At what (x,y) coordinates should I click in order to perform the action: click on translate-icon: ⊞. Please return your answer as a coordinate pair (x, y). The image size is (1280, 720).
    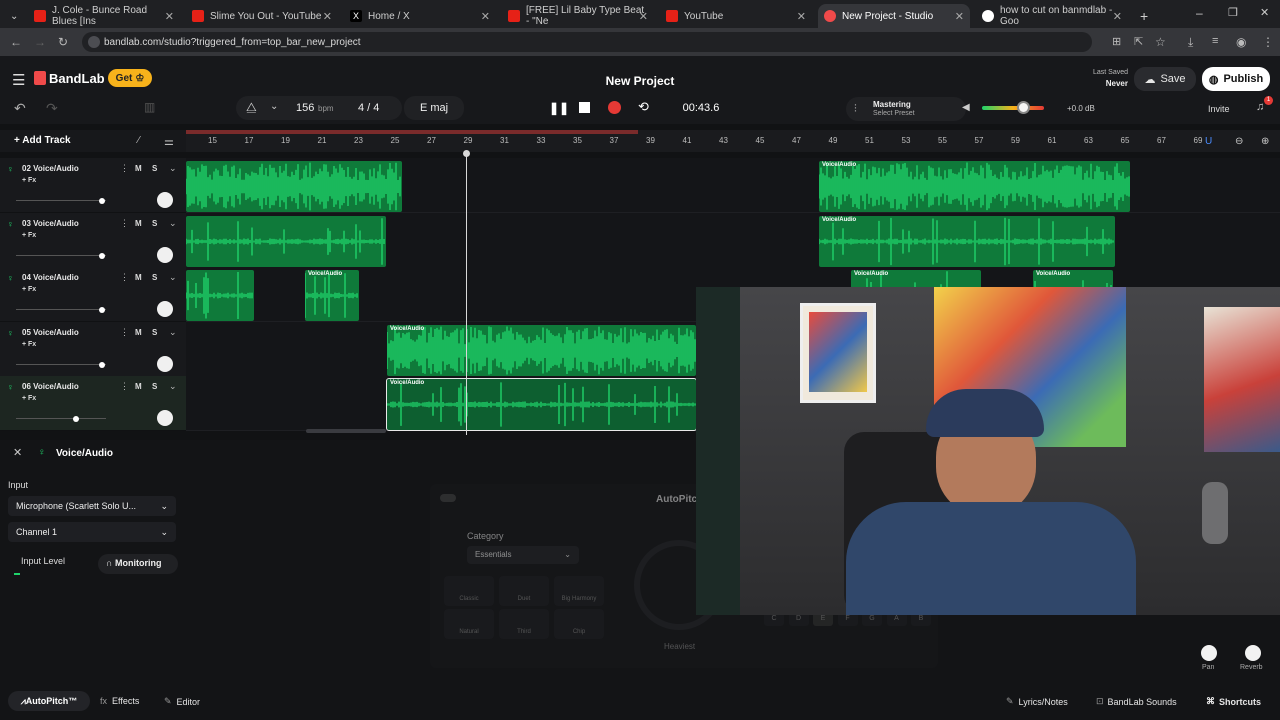
    Looking at the image, I should click on (1116, 41).